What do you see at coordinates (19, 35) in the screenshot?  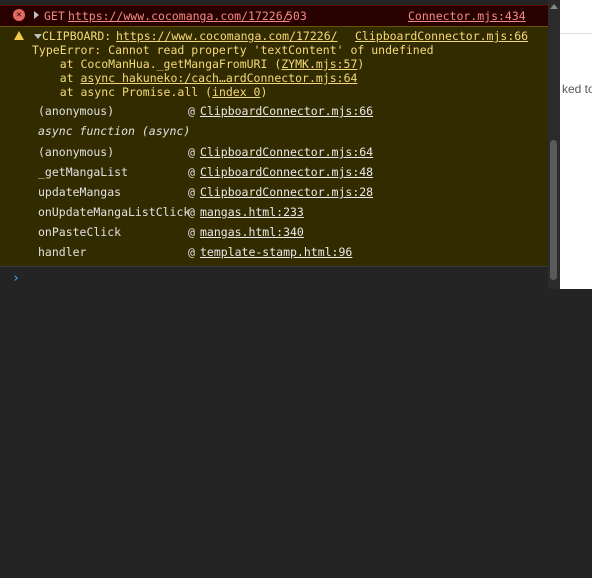 I see `warning-icon` at bounding box center [19, 35].